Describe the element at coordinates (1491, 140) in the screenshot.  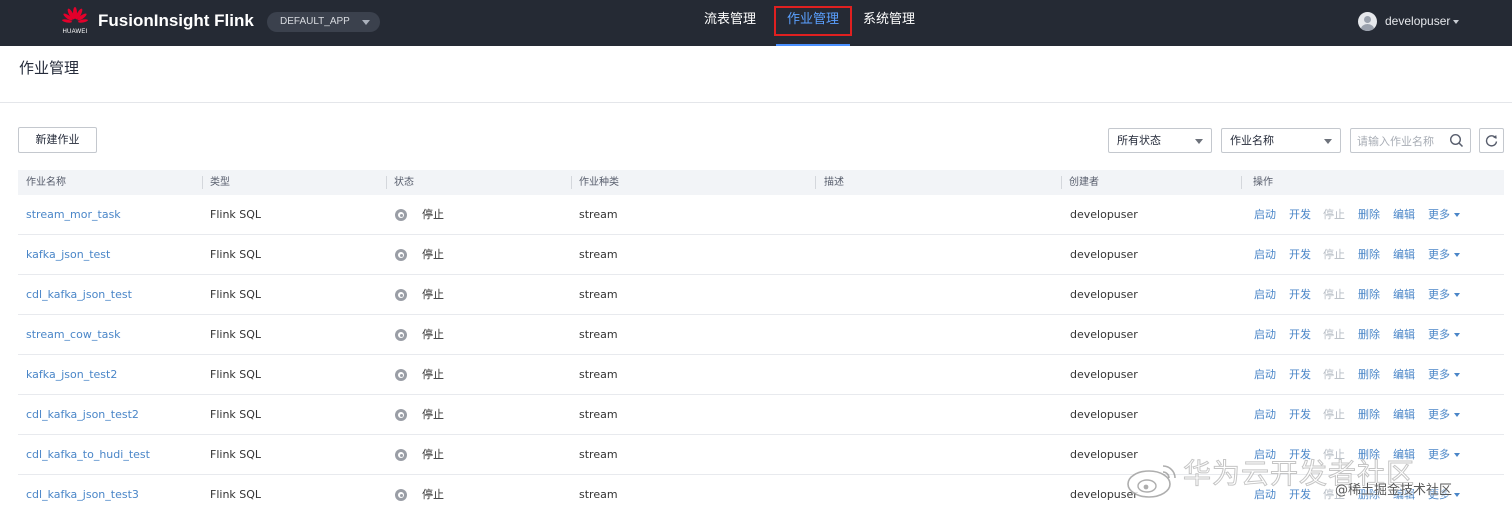
I see `refresh-button` at that location.